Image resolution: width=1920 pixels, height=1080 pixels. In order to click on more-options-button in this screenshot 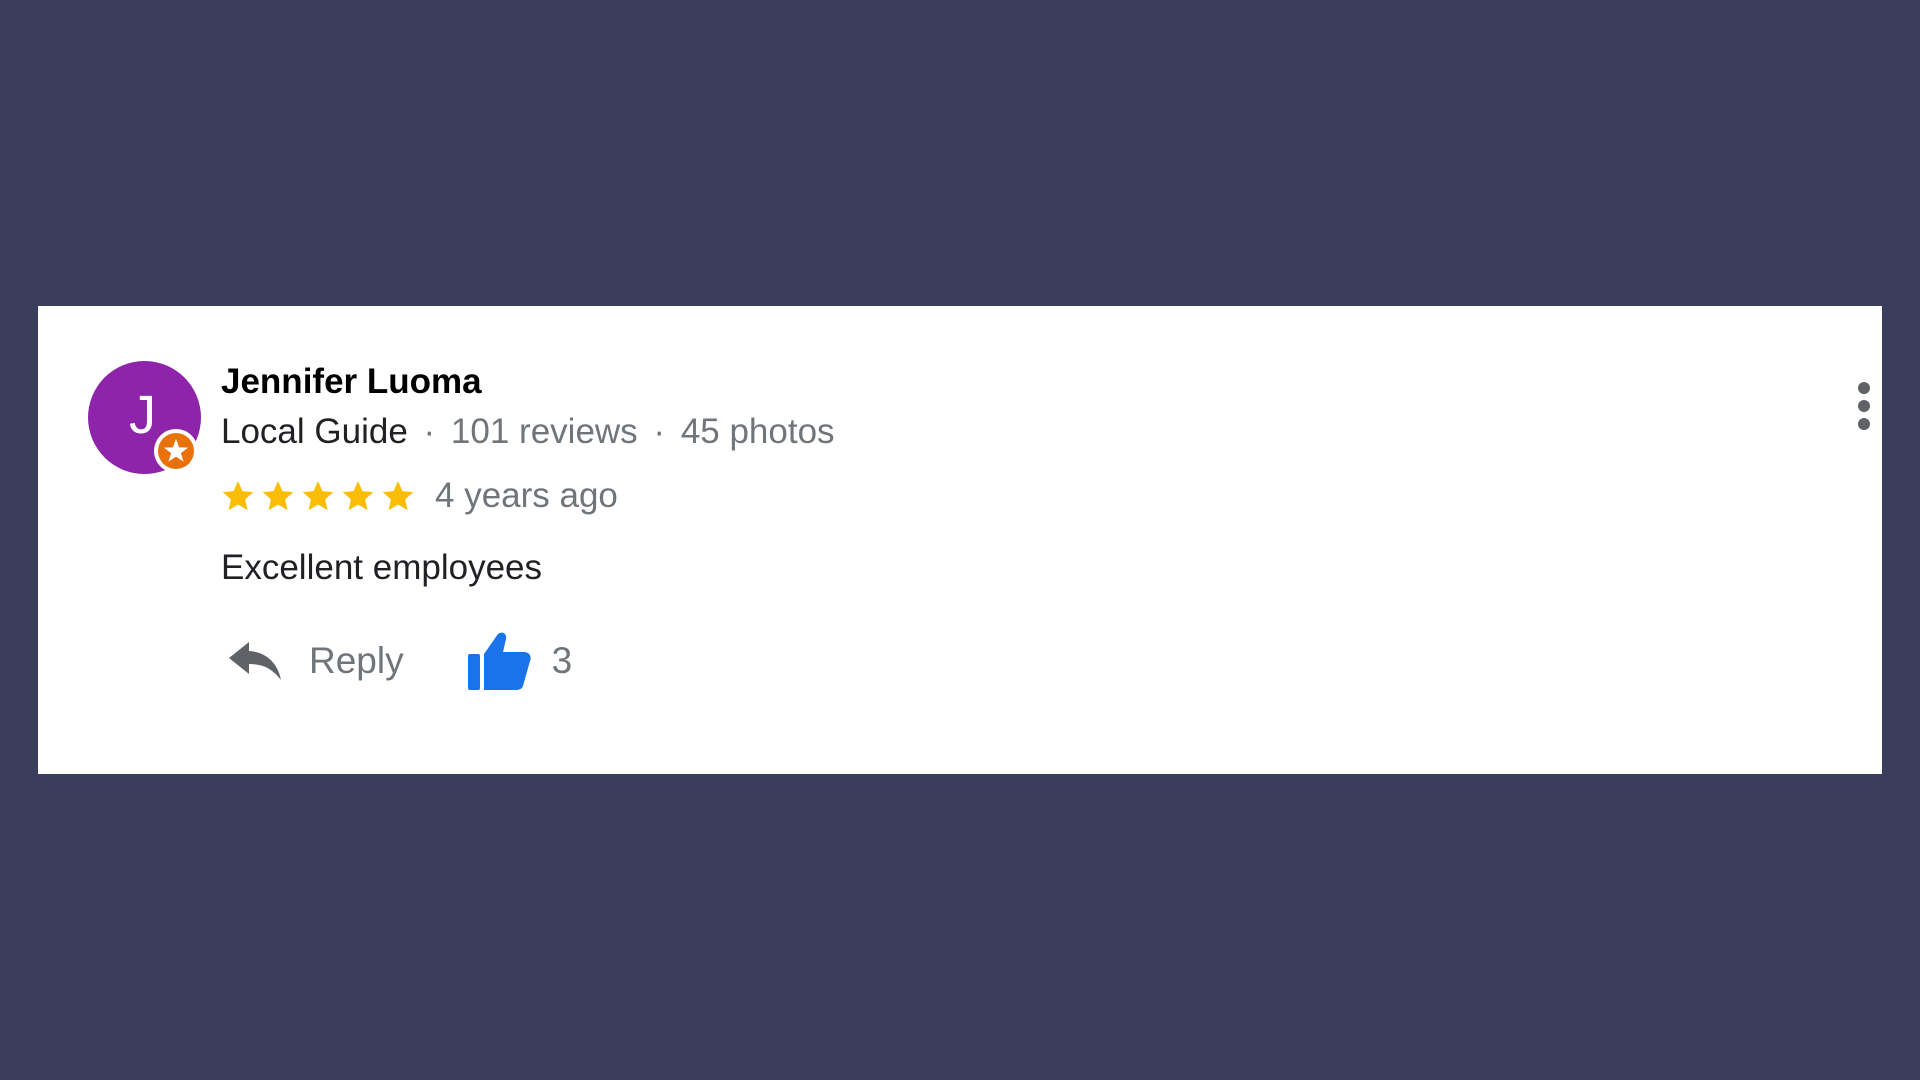, I will do `click(1864, 406)`.